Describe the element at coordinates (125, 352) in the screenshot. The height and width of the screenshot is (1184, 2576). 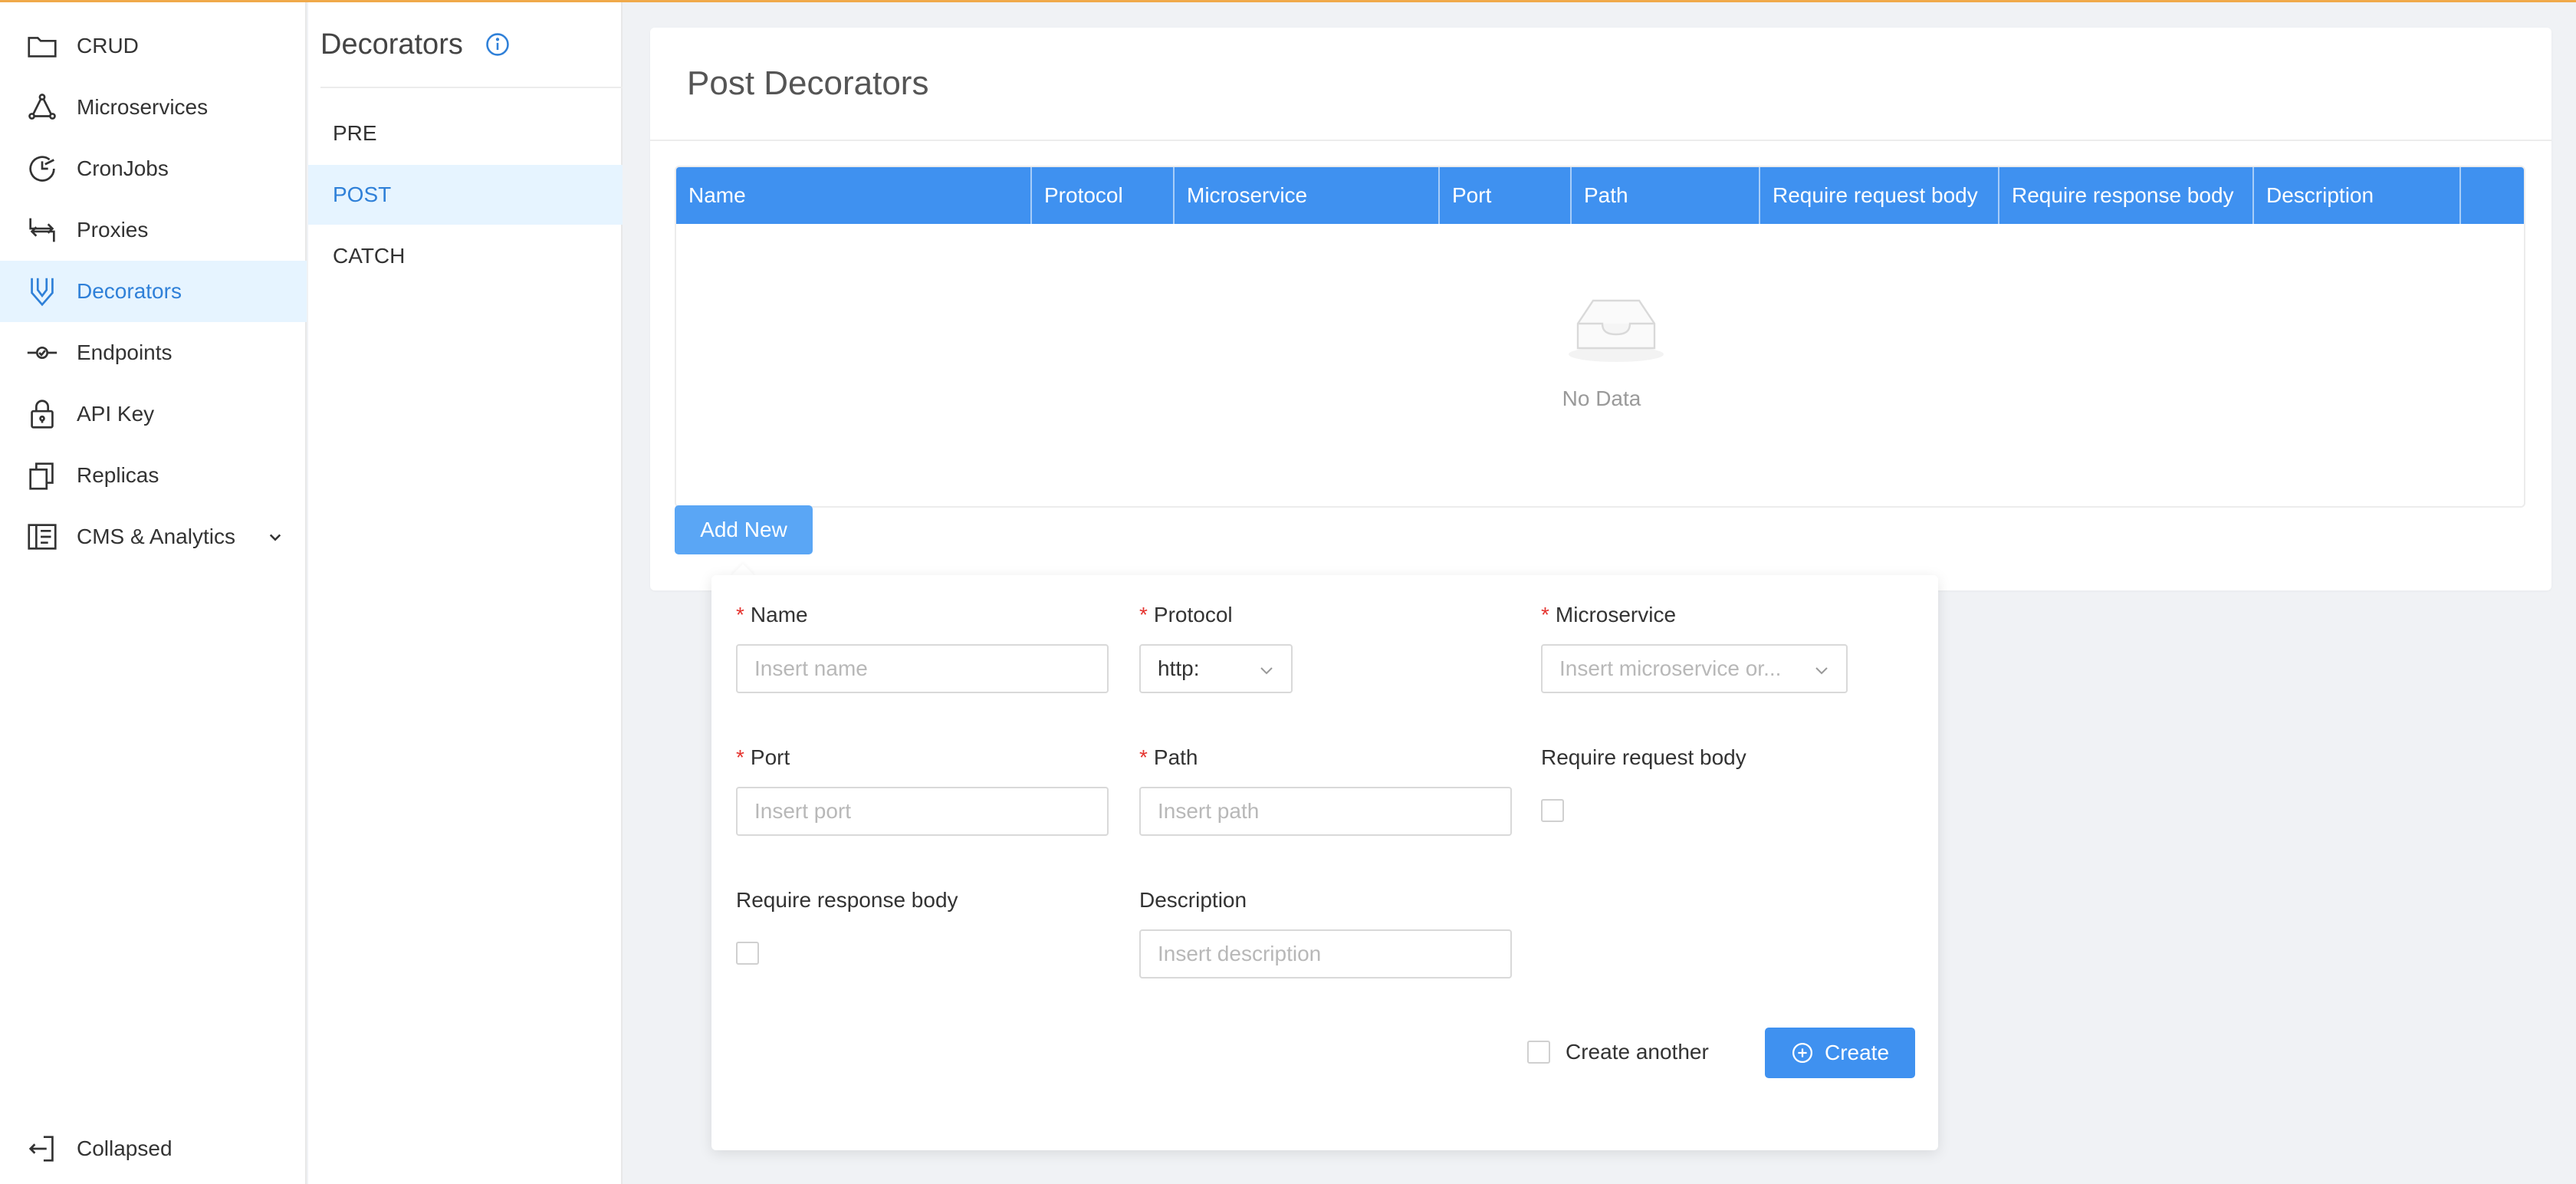
I see `sidebar-item-label: Endpoints` at that location.